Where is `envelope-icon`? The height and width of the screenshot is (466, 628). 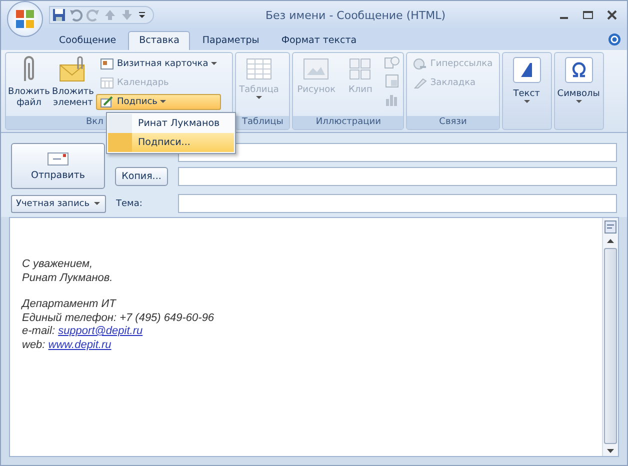
envelope-icon is located at coordinates (58, 159).